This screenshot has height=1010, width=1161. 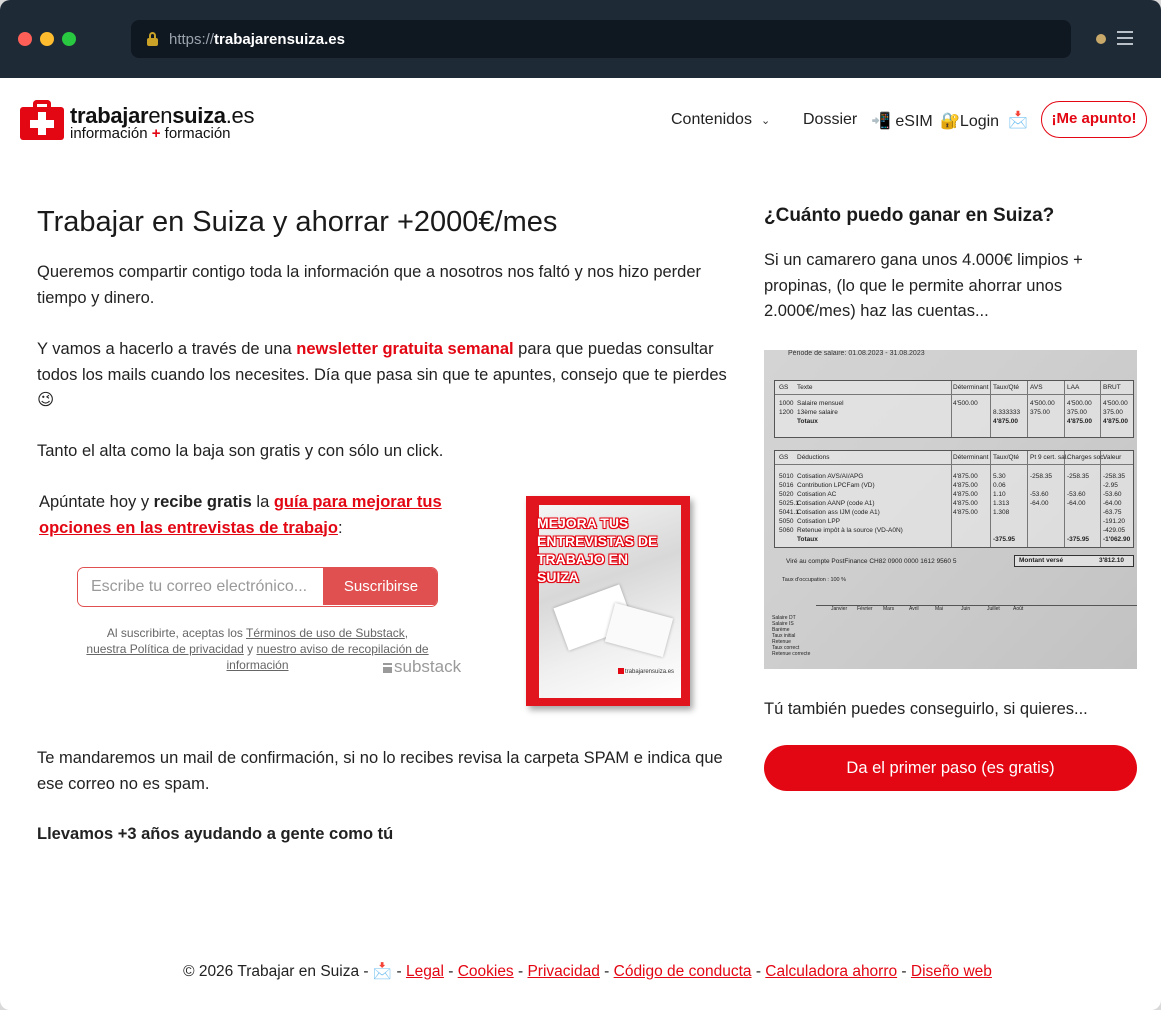 What do you see at coordinates (109, 133) in the screenshot?
I see `tagline-informacion: información` at bounding box center [109, 133].